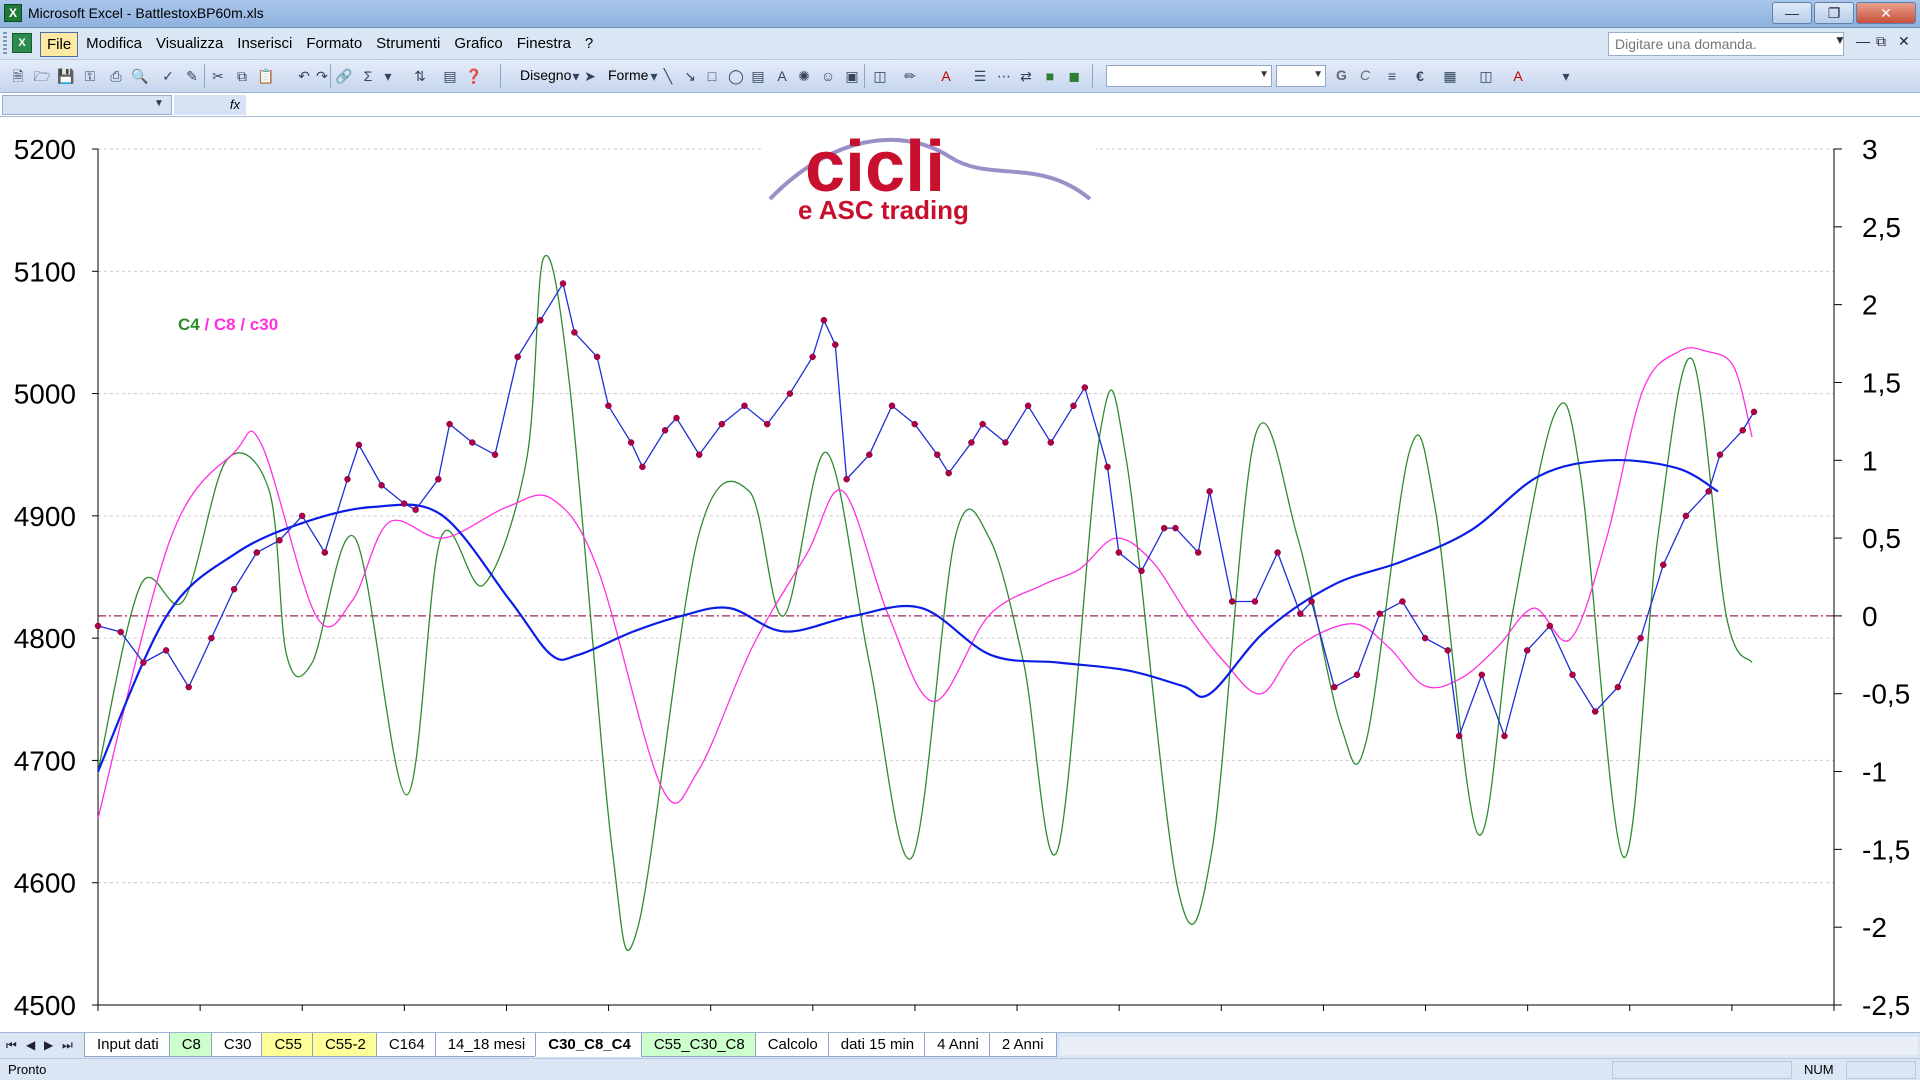 The image size is (1920, 1080). Describe the element at coordinates (712, 76) in the screenshot. I see `rectangle-tool-icon: □` at that location.